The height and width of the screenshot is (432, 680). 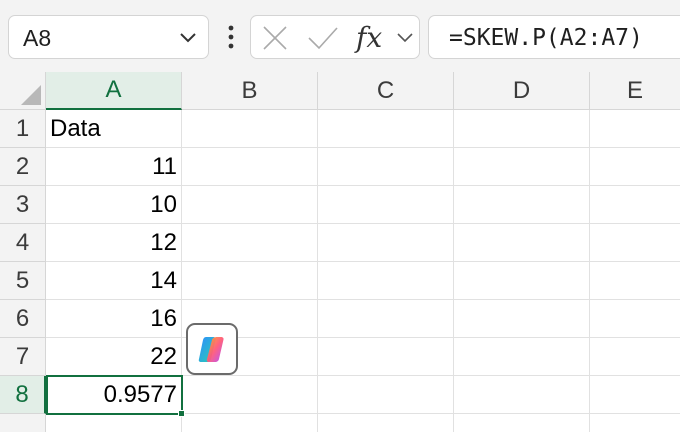 What do you see at coordinates (114, 243) in the screenshot?
I see `cell-a4: 12` at bounding box center [114, 243].